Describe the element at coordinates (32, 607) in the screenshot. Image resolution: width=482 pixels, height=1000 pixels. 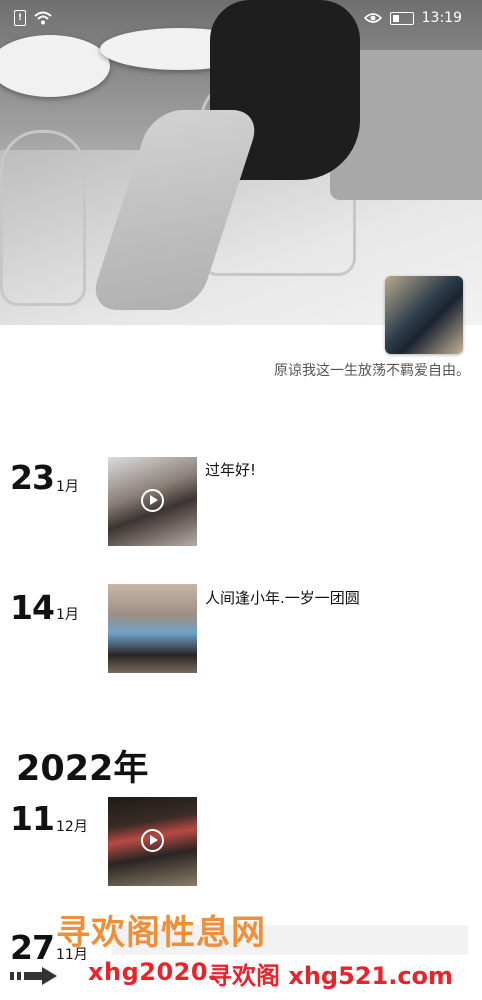
I see `post-day: 14` at that location.